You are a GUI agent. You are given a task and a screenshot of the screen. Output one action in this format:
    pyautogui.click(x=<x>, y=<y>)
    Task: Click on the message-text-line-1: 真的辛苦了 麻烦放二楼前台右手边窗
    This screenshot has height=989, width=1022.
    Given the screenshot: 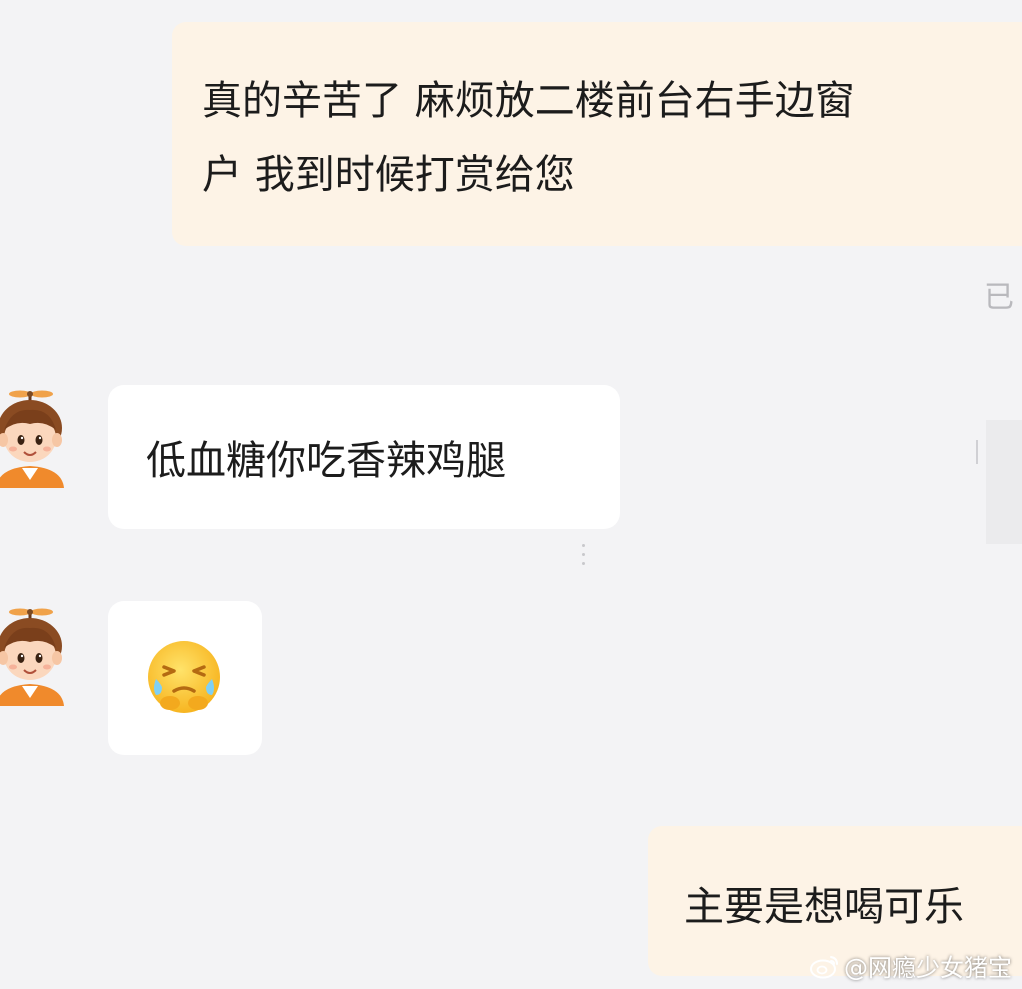 What is the action you would take?
    pyautogui.click(x=528, y=101)
    